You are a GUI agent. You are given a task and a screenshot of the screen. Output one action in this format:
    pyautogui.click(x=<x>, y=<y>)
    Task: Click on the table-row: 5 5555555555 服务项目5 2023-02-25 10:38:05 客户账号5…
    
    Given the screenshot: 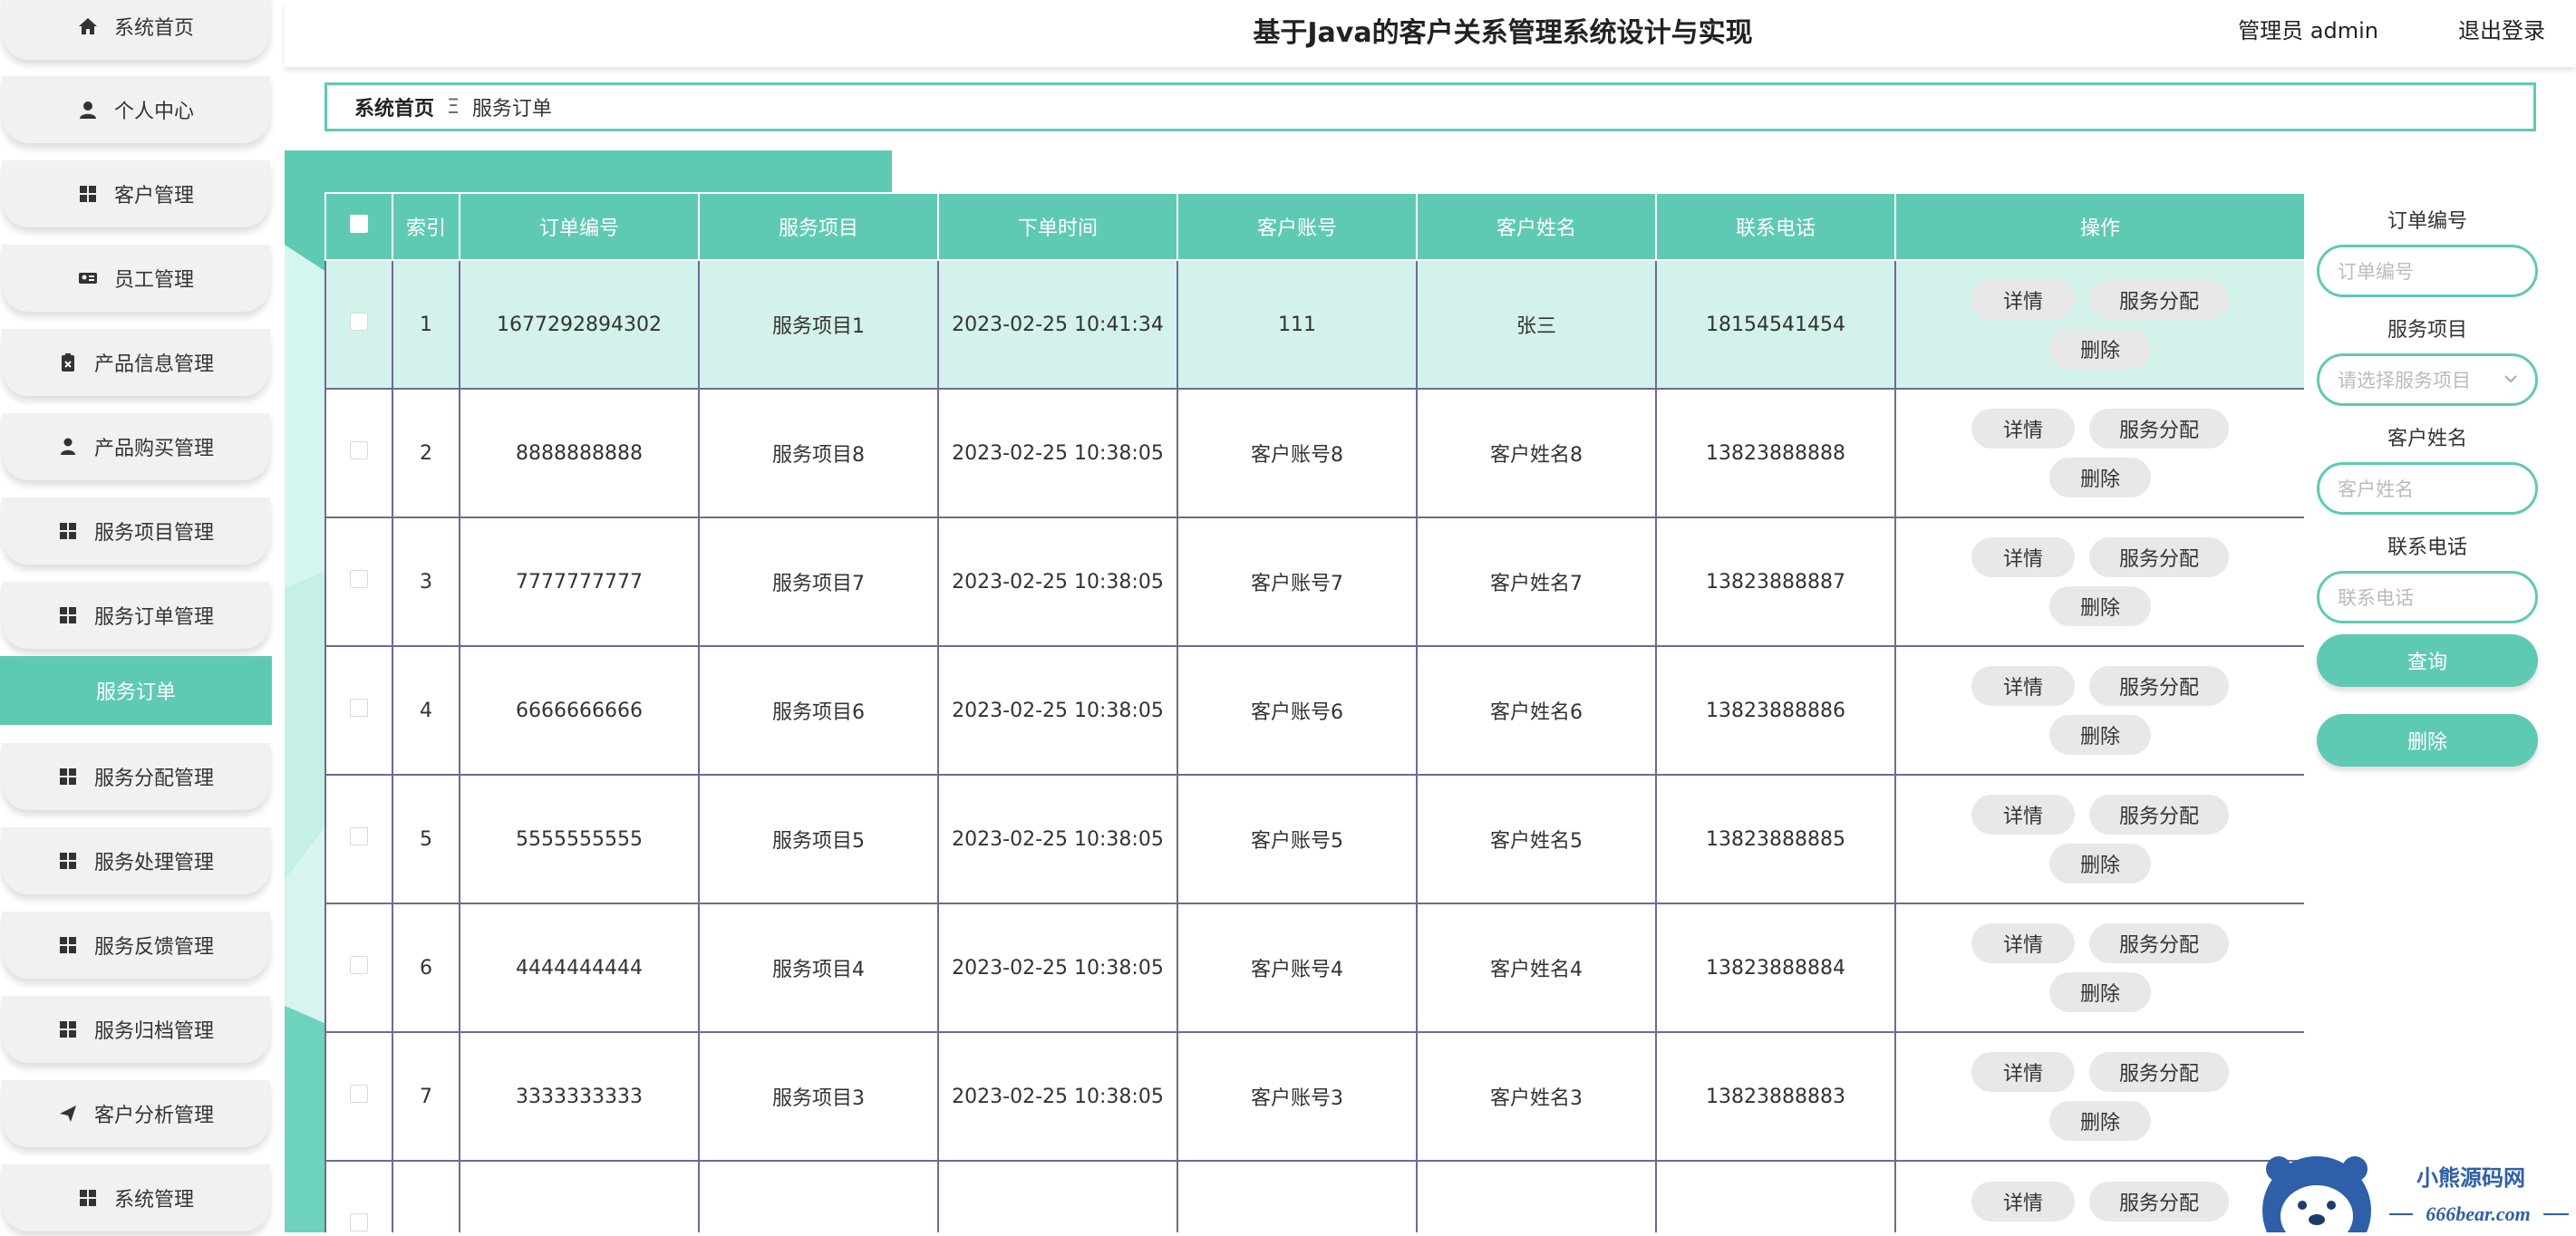 What is the action you would take?
    pyautogui.click(x=1314, y=839)
    